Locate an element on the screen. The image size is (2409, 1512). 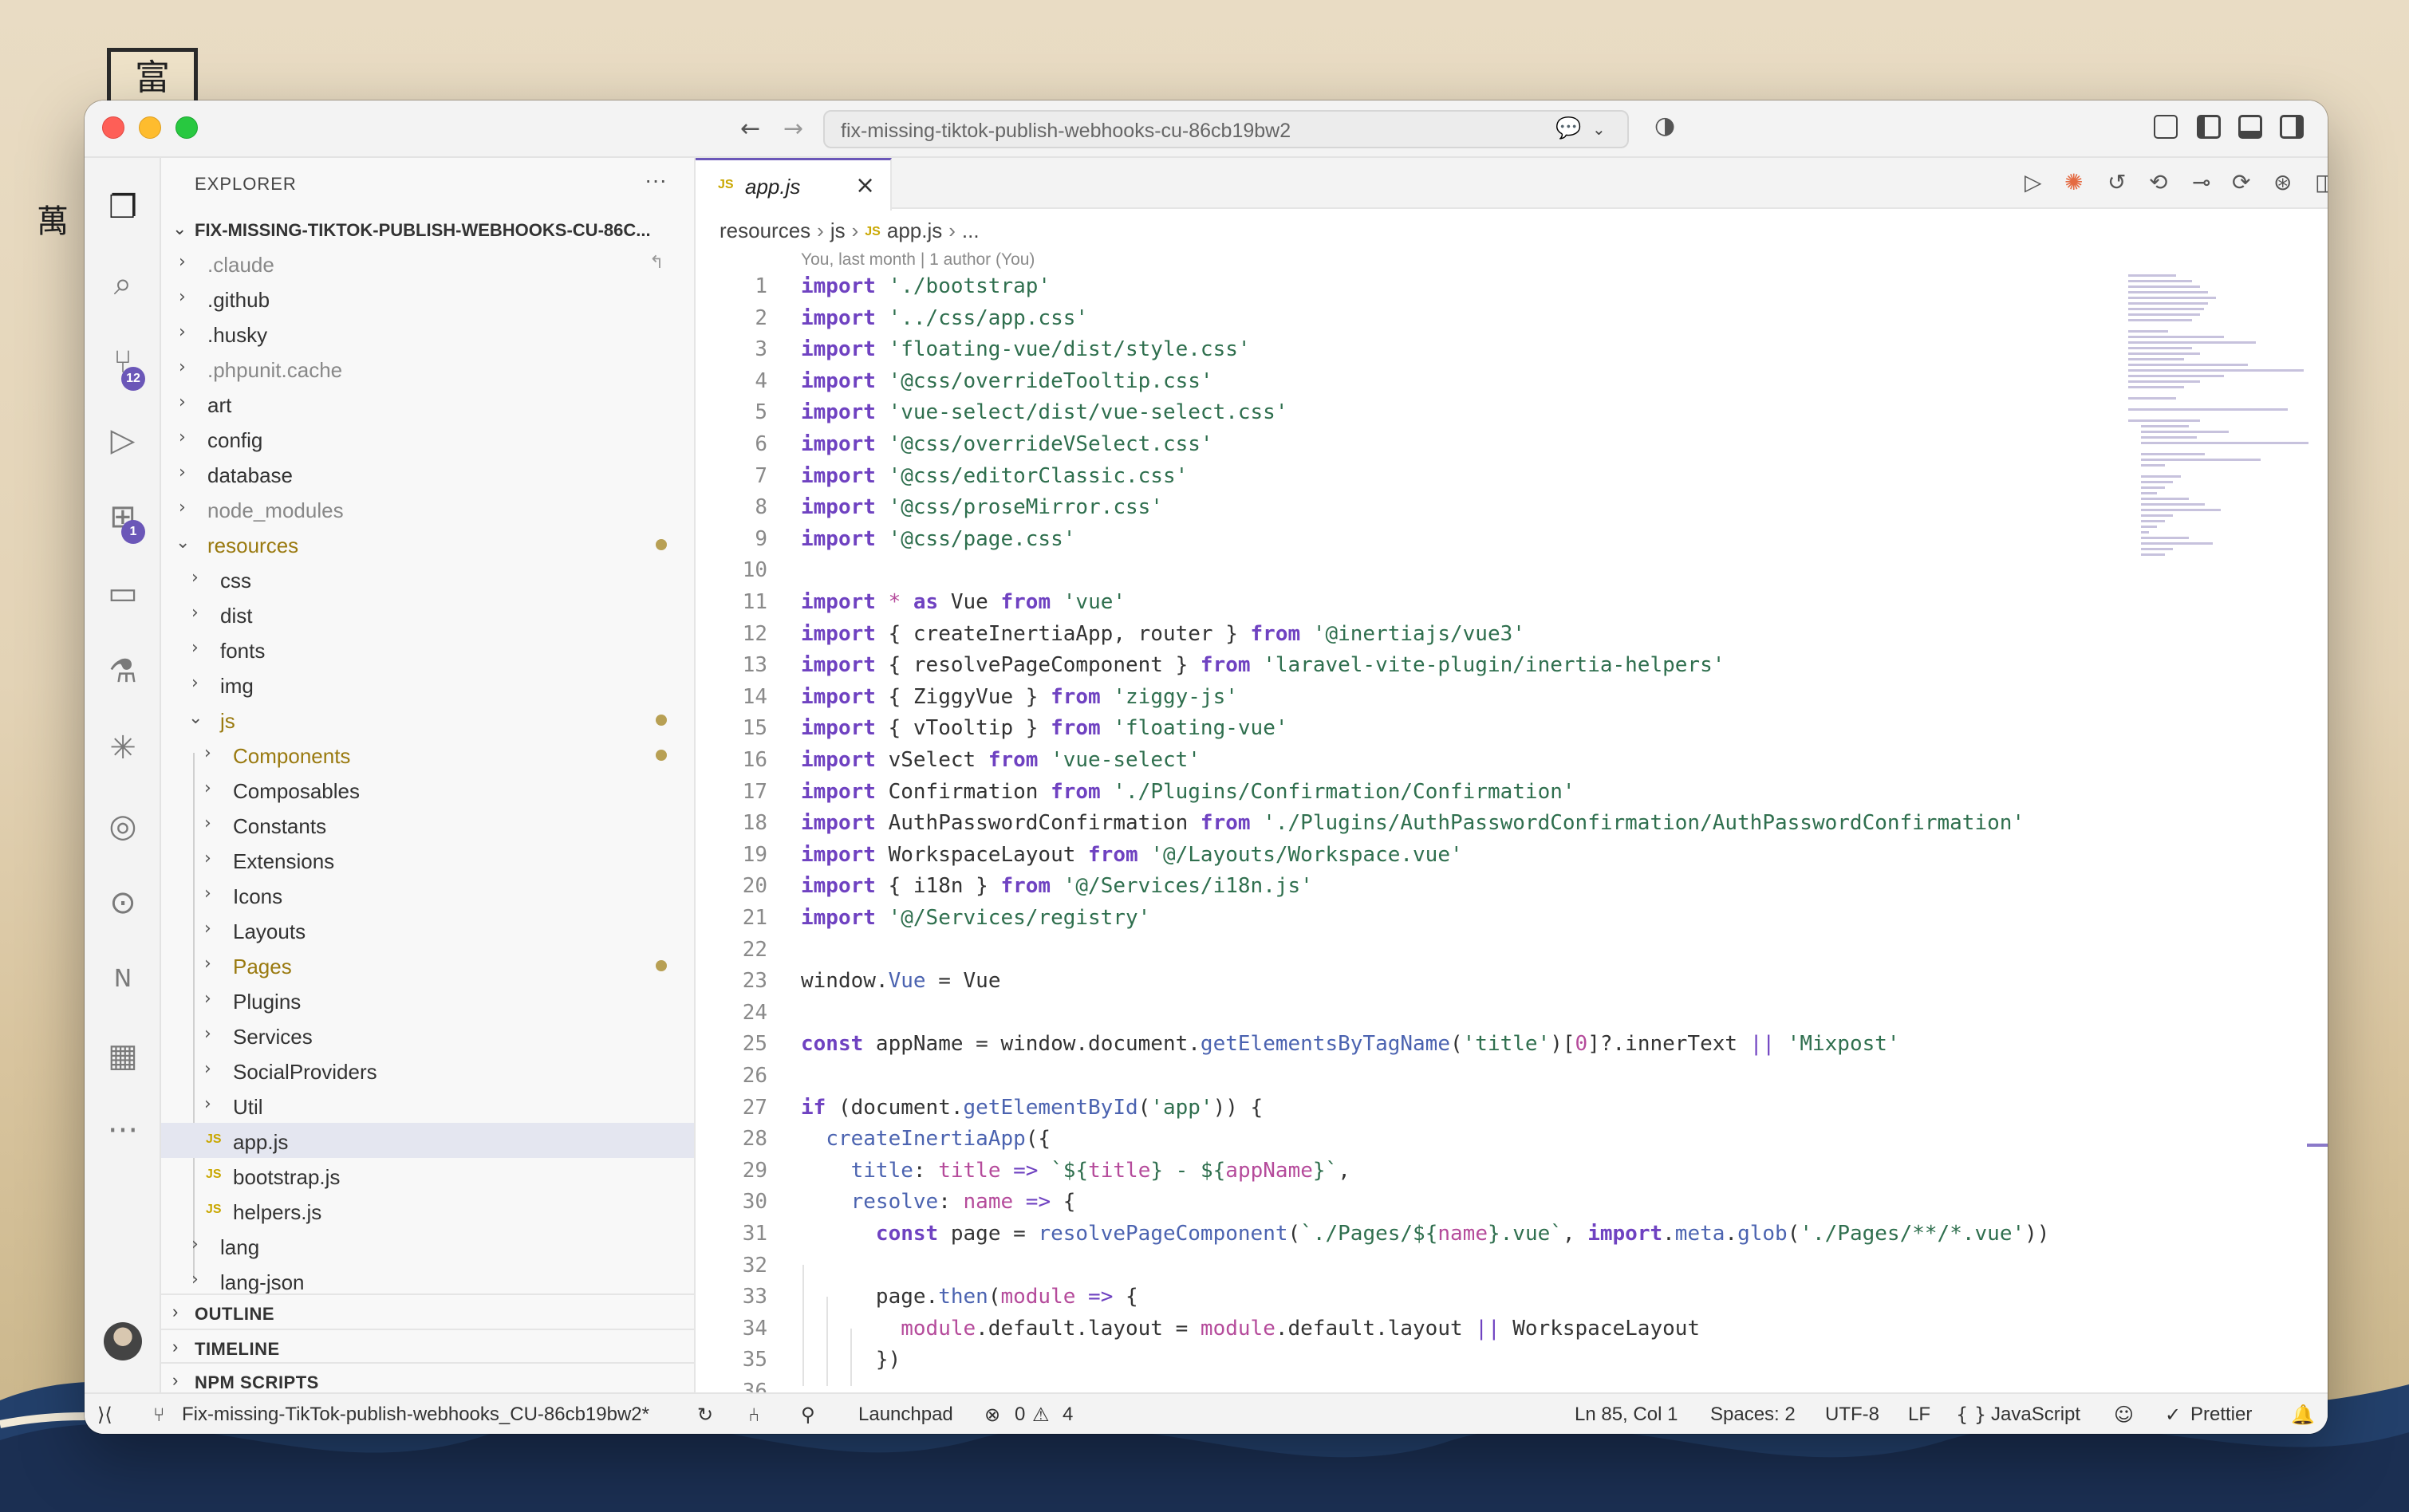
close-window-button is located at coordinates (113, 127).